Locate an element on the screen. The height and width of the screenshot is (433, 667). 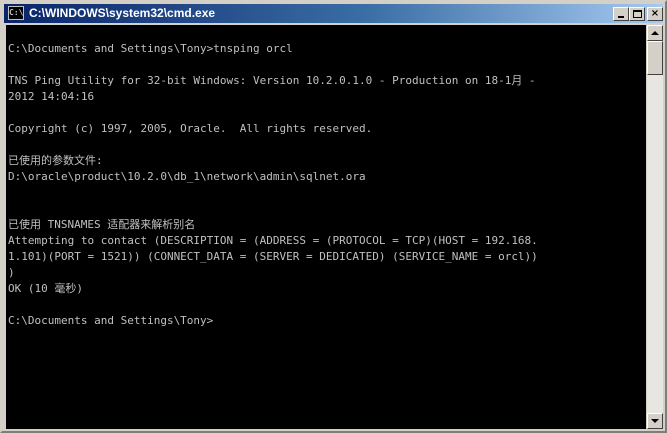
console-prompt-line: C:\Documents and Settings\Tony> is located at coordinates (111, 320).